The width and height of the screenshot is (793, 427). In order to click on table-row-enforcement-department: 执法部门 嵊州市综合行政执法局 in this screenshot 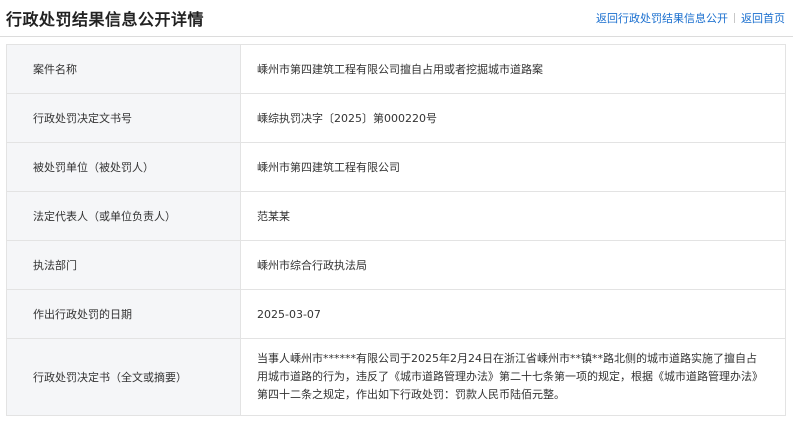, I will do `click(396, 265)`.